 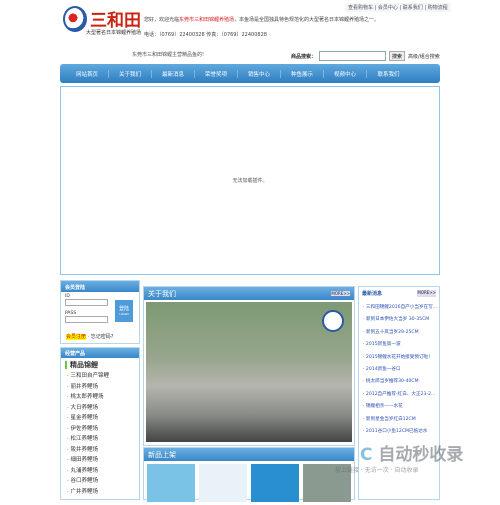 What do you see at coordinates (424, 56) in the screenshot?
I see `advanced-search-link: 高级/组合搜索` at bounding box center [424, 56].